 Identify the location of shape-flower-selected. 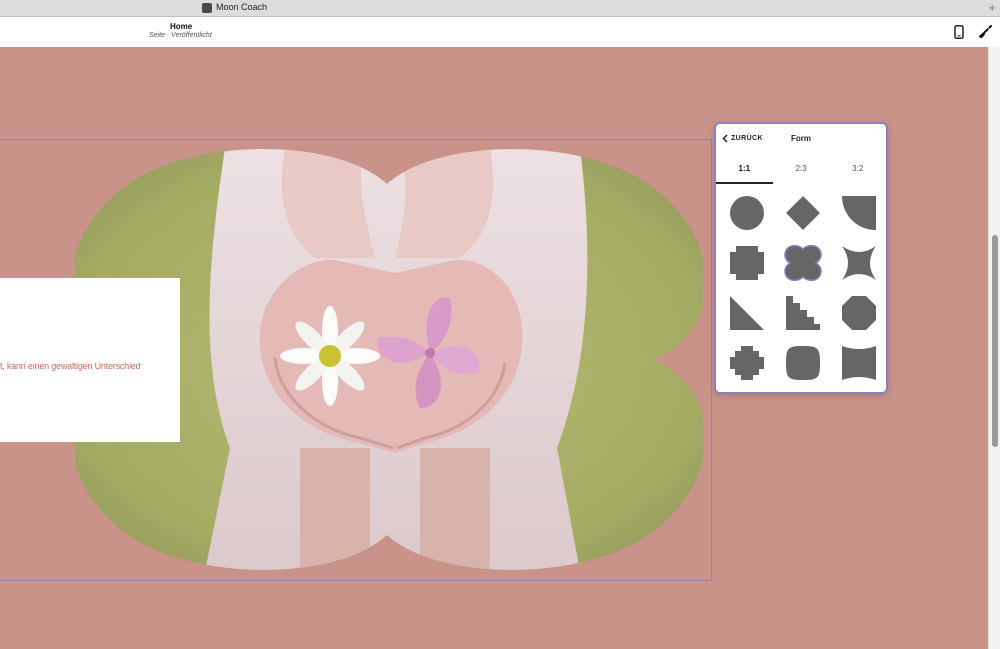
(803, 263).